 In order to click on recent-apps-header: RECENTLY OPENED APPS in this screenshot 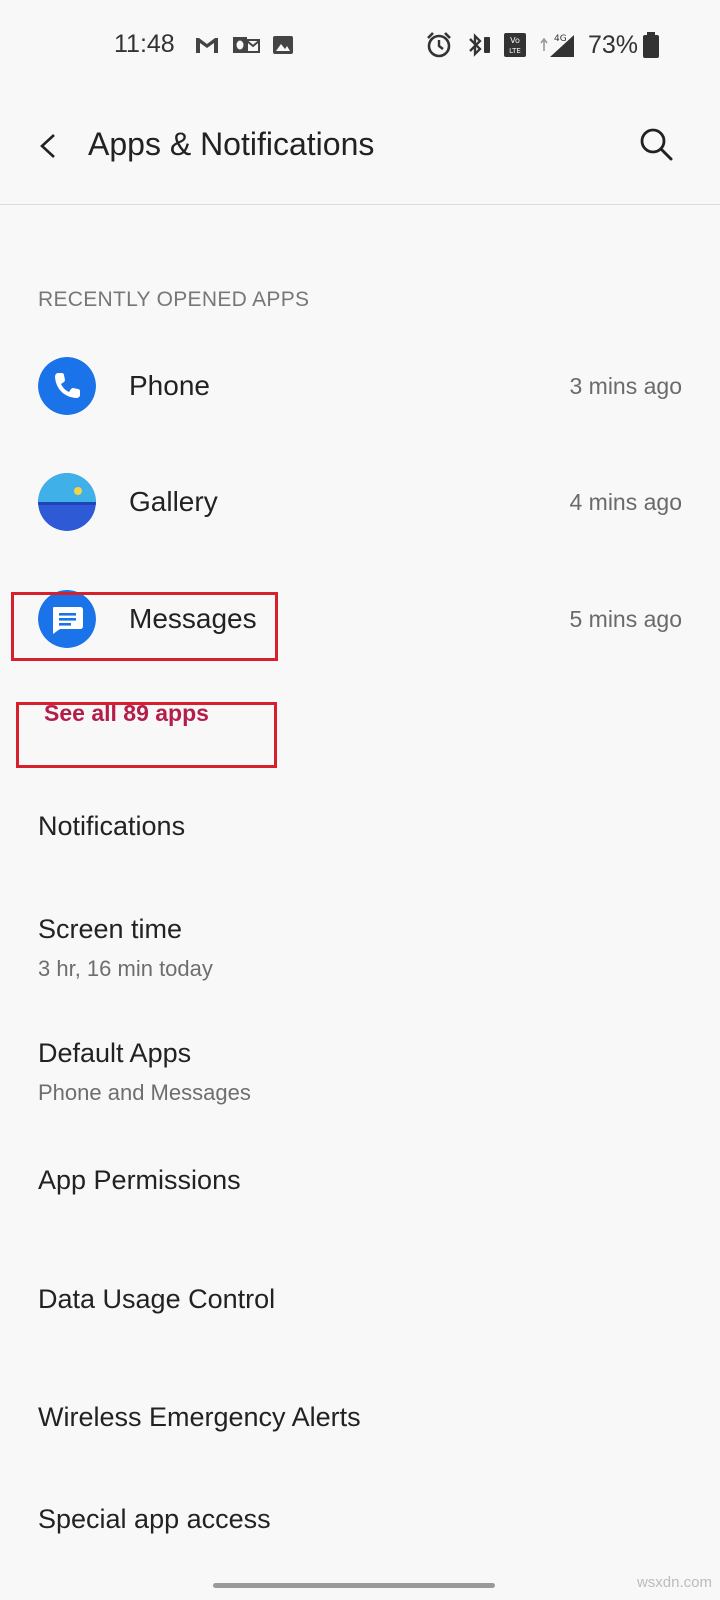, I will do `click(174, 299)`.